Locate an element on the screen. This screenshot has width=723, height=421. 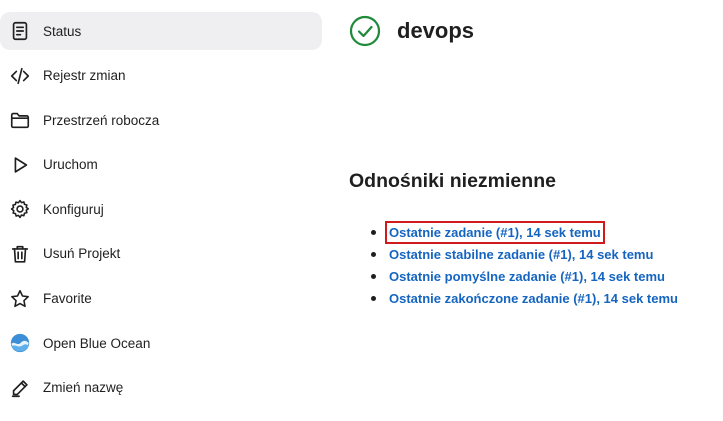
sidebar-item-label: Open Blue Ocean is located at coordinates (97, 343).